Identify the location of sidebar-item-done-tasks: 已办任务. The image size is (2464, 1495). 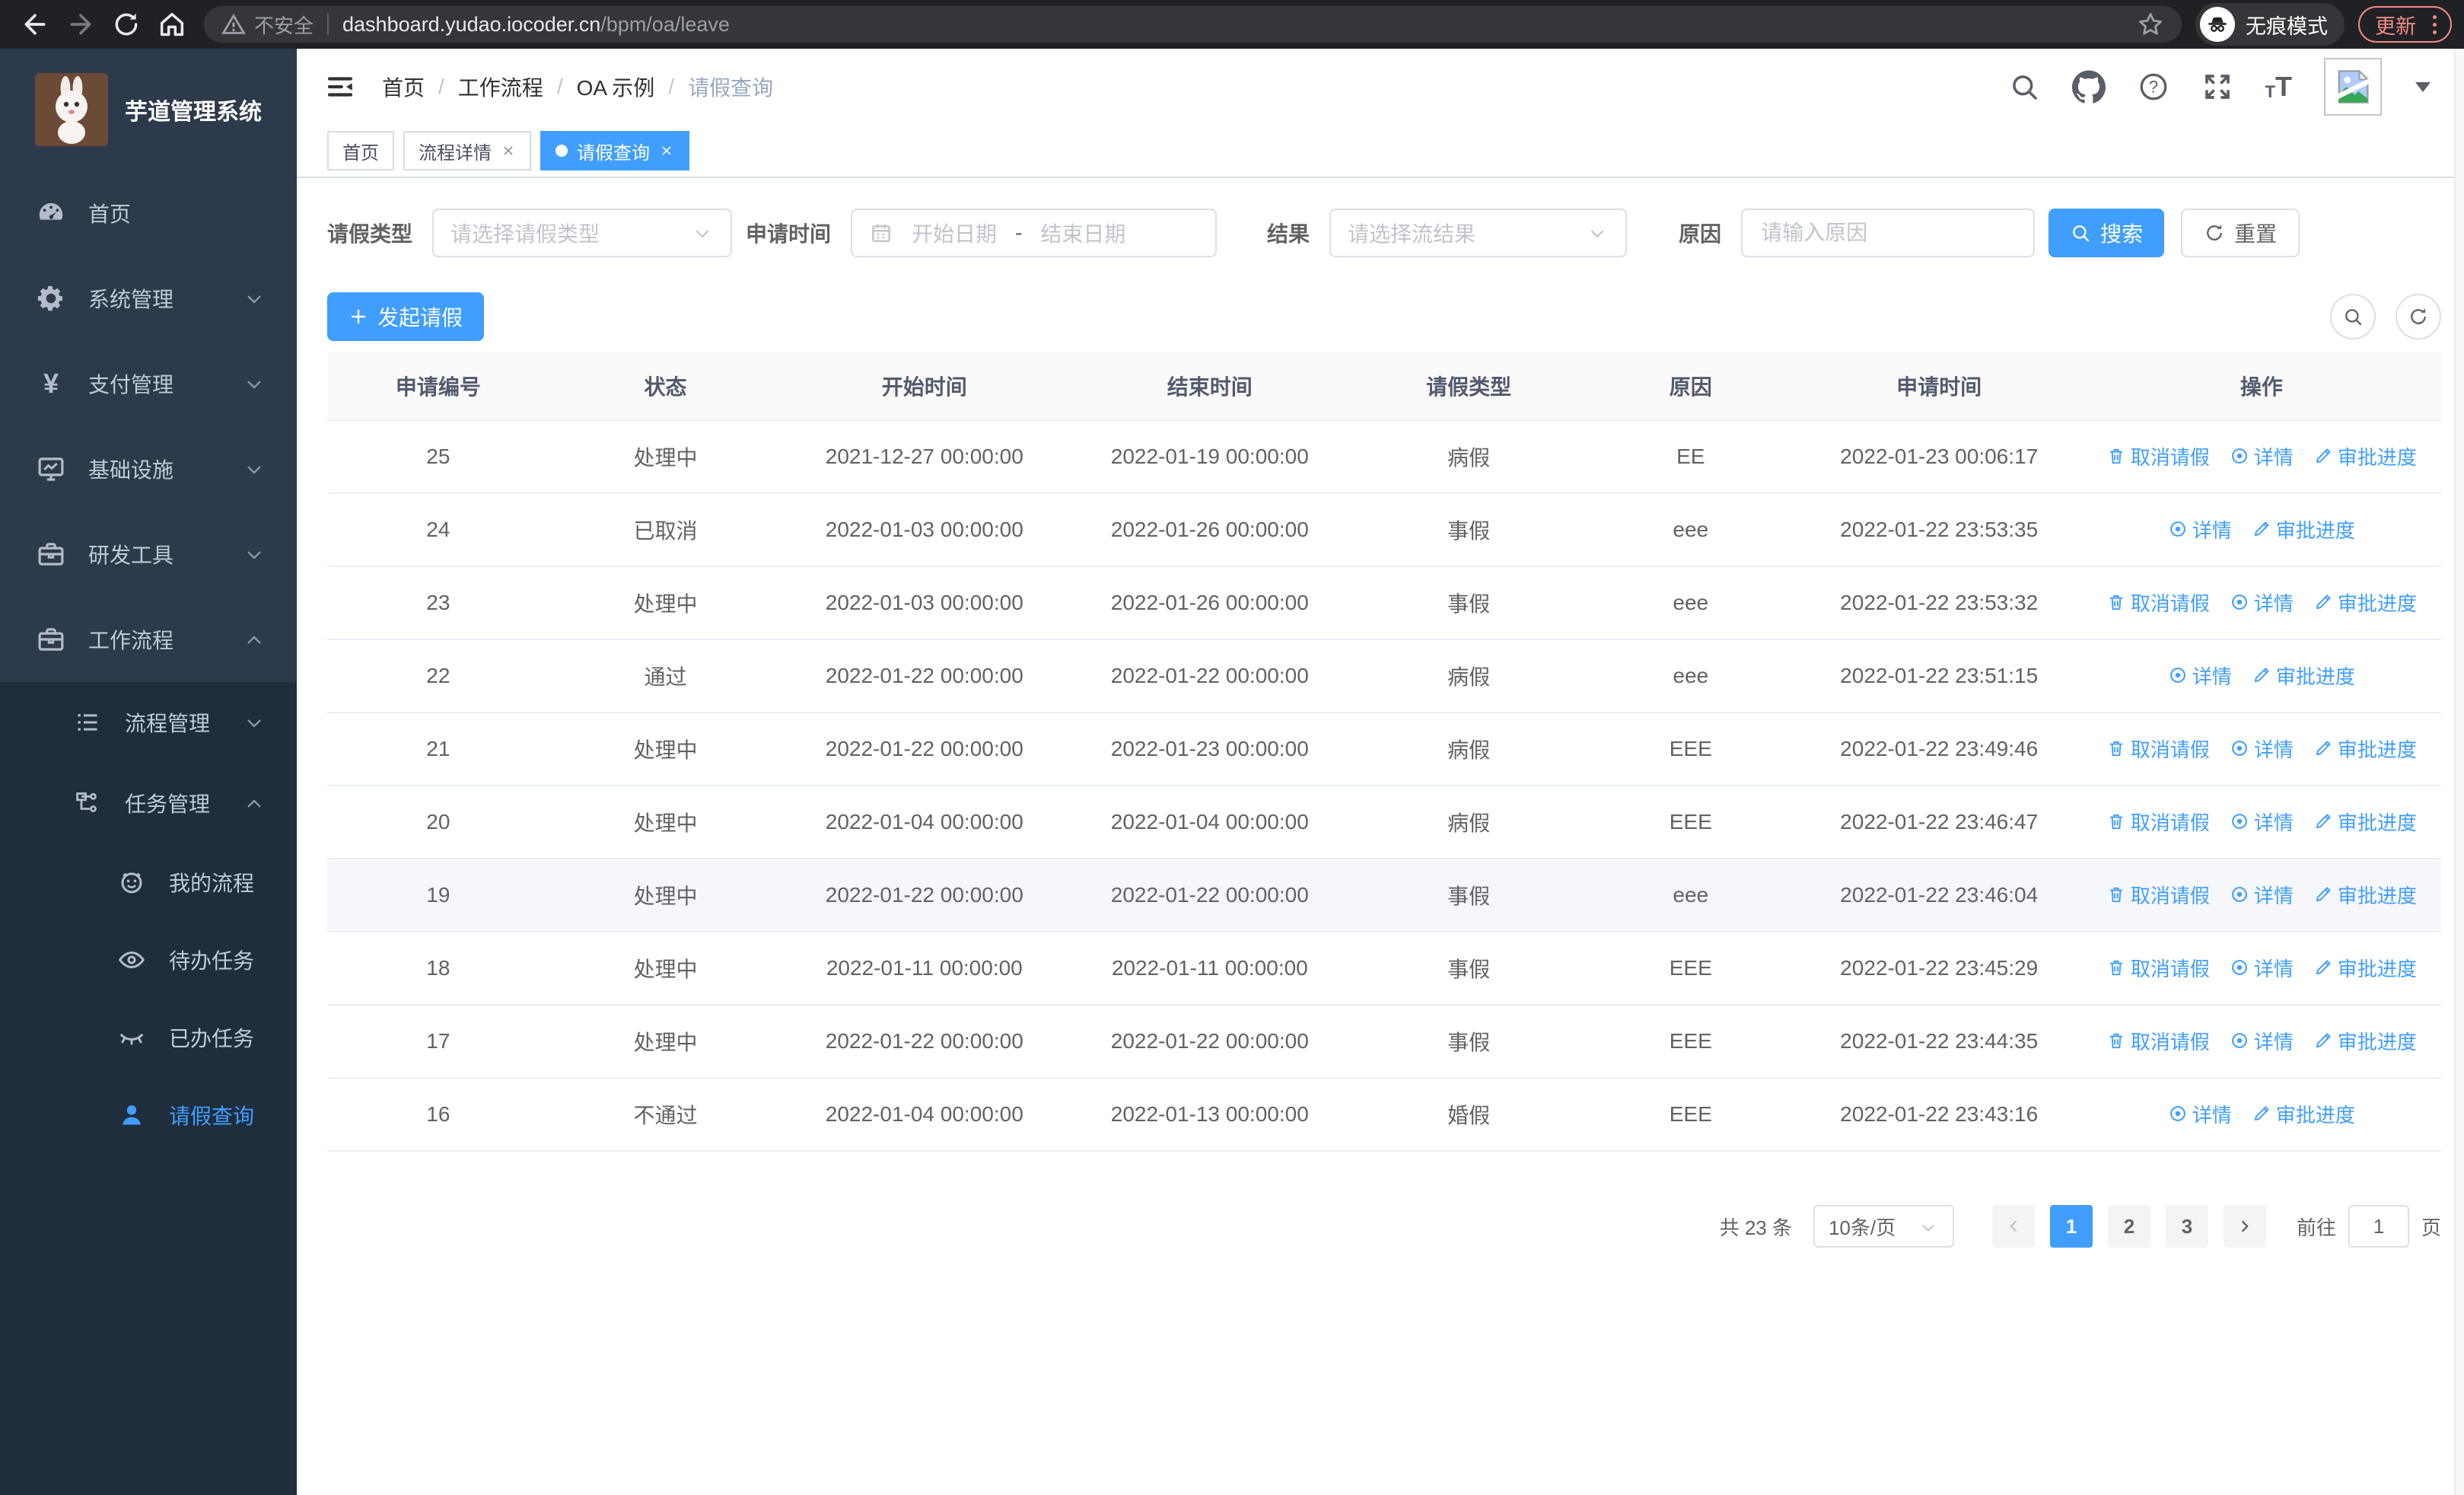
(148, 1037).